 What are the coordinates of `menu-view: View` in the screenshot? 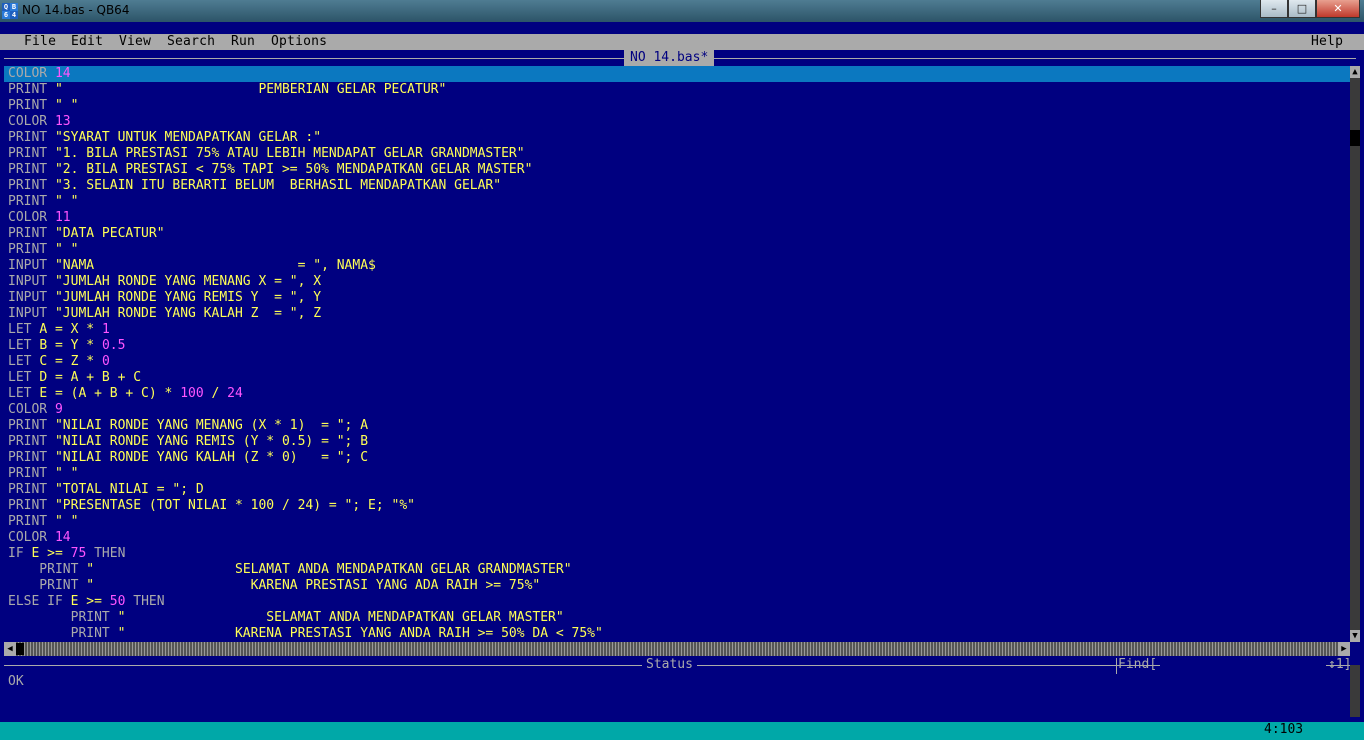 It's located at (135, 42).